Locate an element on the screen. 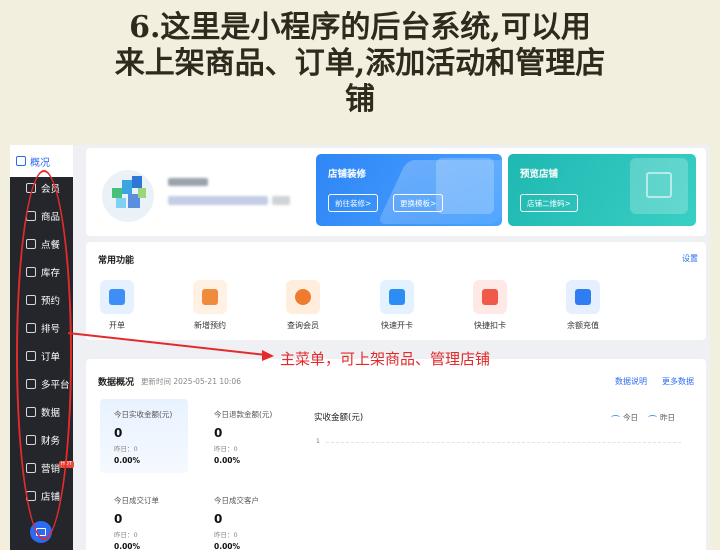 Image resolution: width=720 pixels, height=550 pixels. caption-line-3: 铺 is located at coordinates (360, 99).